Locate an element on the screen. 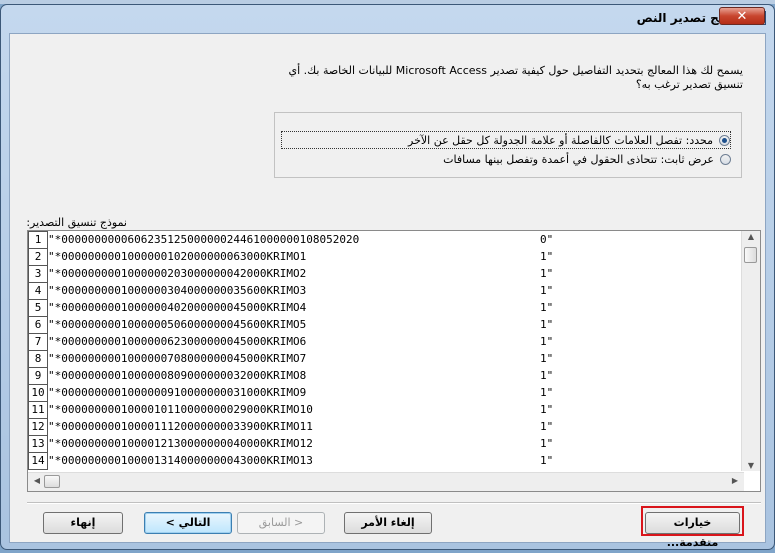  row-number: 5 is located at coordinates (38, 308).